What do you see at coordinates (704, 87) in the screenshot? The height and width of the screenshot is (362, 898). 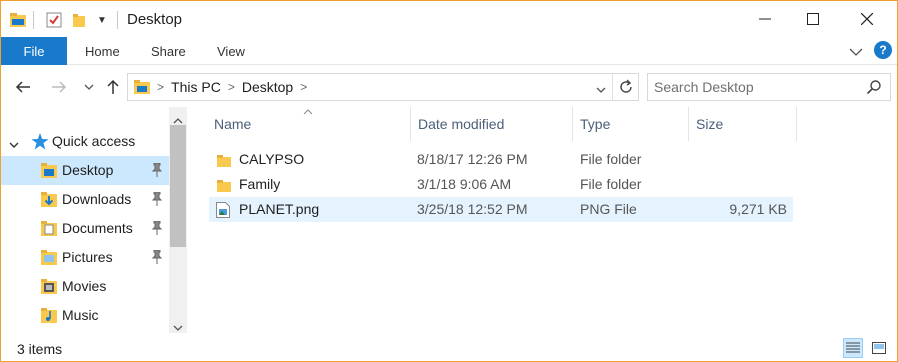 I see `search-placeholder: Search Desktop` at bounding box center [704, 87].